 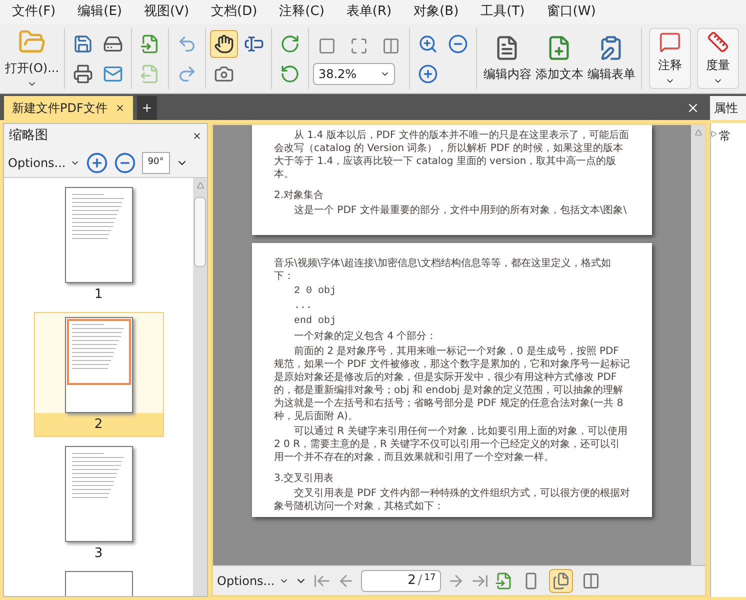 I want to click on plus-icon, so click(x=147, y=108).